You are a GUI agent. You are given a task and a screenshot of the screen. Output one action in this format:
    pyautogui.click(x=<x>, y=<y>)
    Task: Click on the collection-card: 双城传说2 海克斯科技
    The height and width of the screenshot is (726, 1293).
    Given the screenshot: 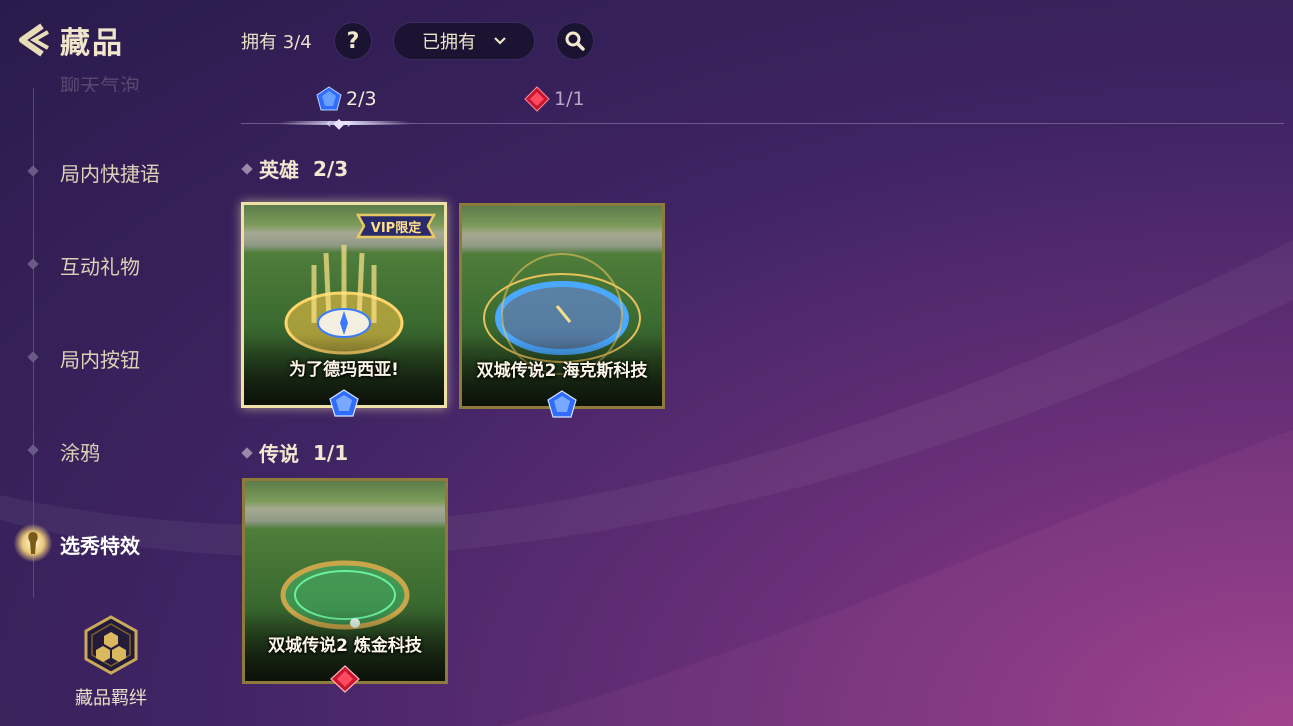 What is the action you would take?
    pyautogui.click(x=562, y=310)
    